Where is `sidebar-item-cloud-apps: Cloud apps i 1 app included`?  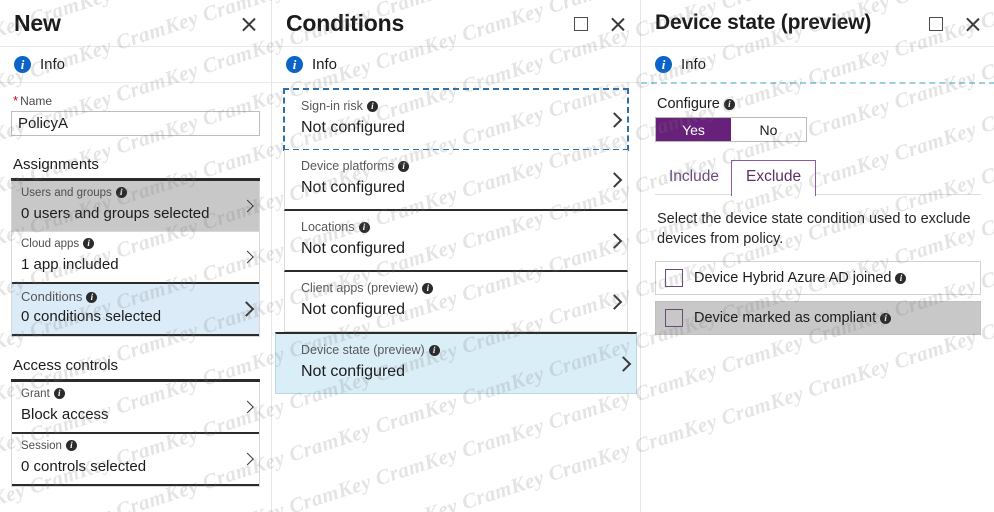 sidebar-item-cloud-apps: Cloud apps i 1 app included is located at coordinates (135, 258).